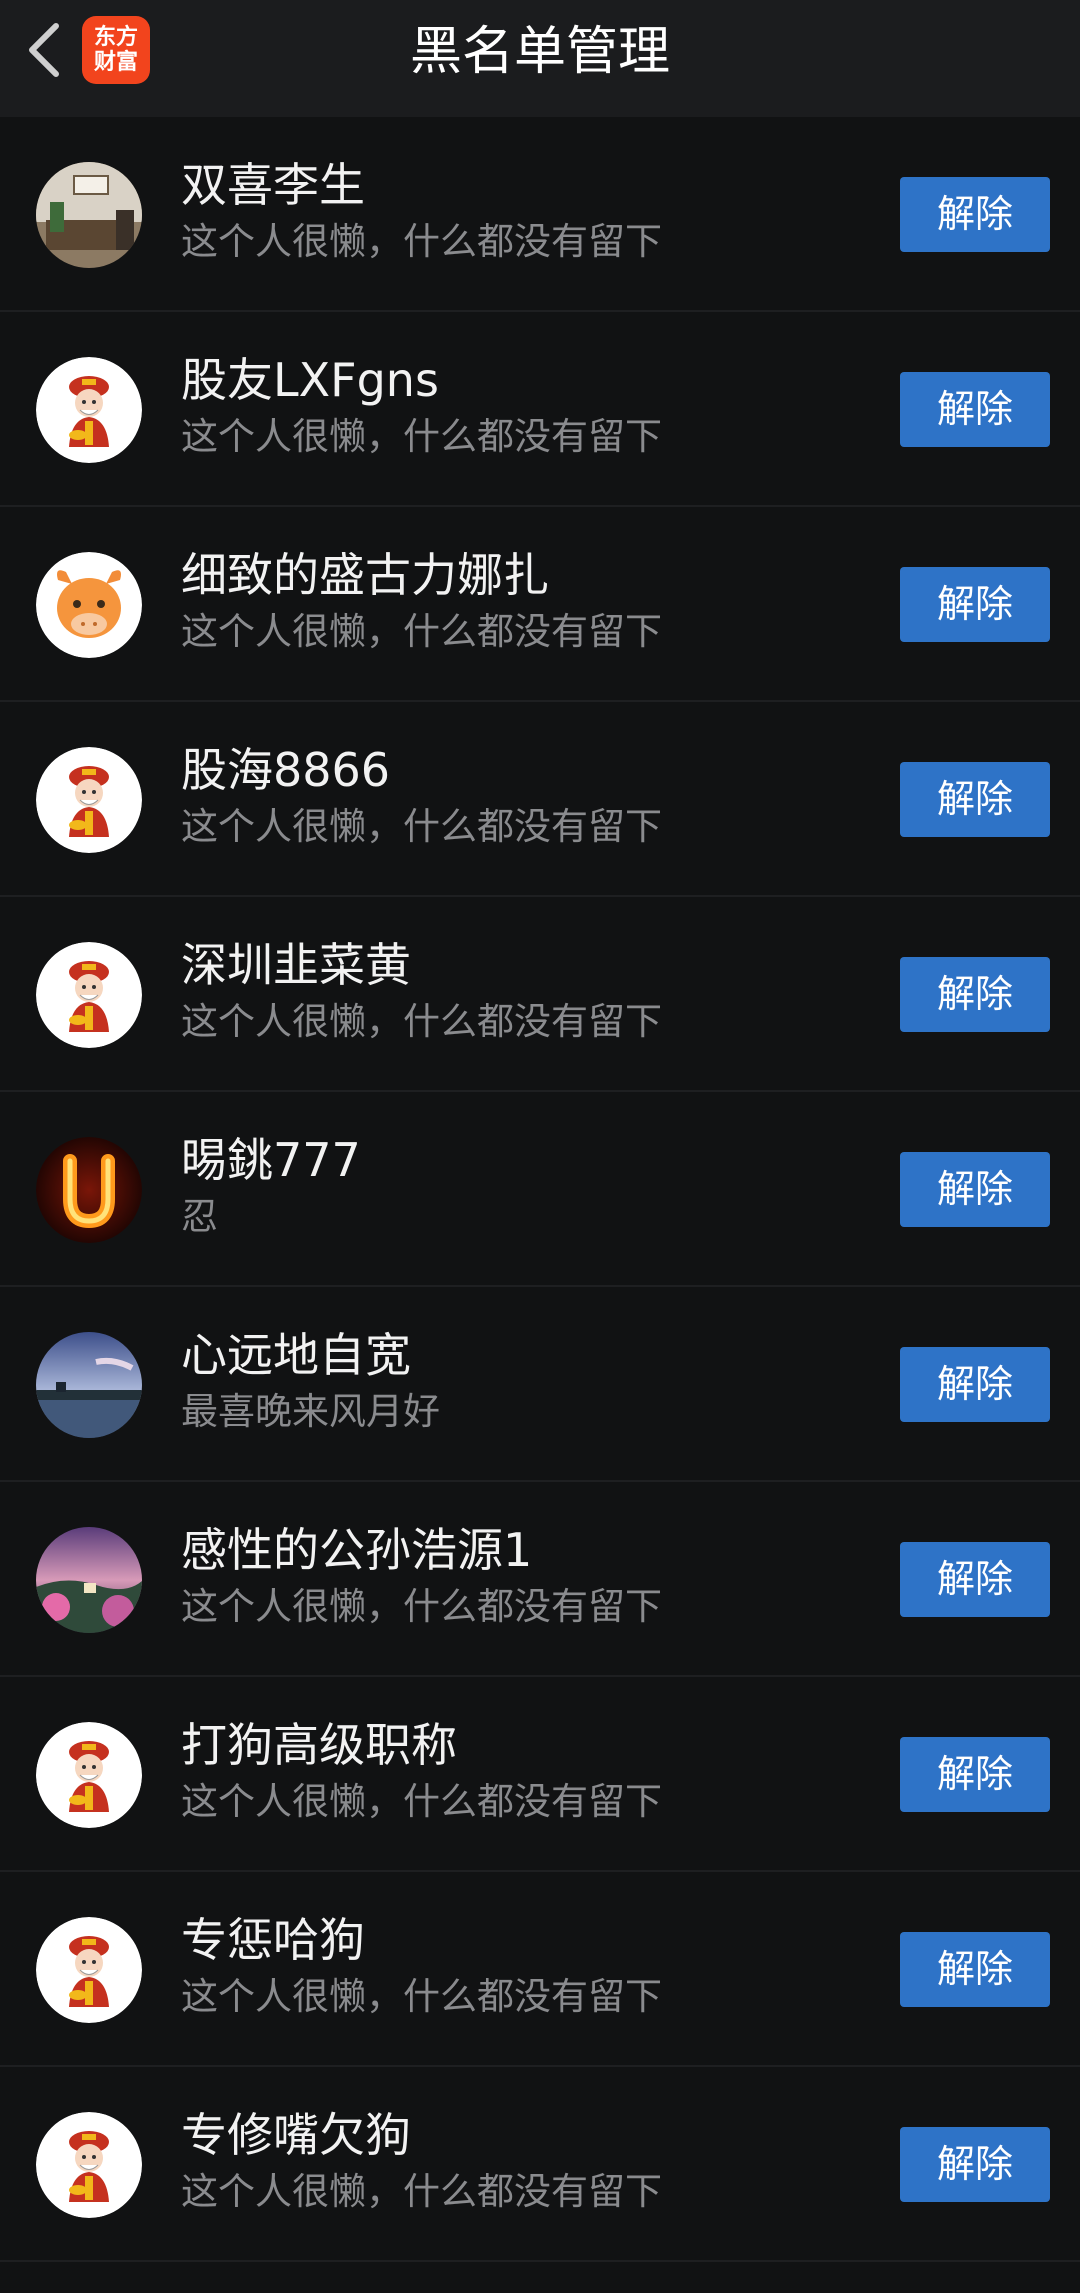 The height and width of the screenshot is (2293, 1080). Describe the element at coordinates (296, 1355) in the screenshot. I see `user-name: 心远地自宽` at that location.